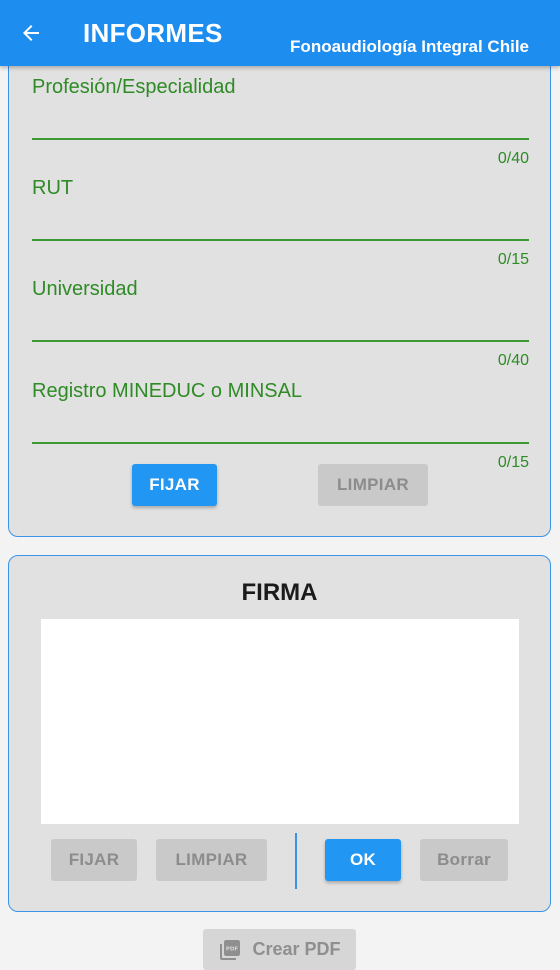 The image size is (560, 970). Describe the element at coordinates (94, 860) in the screenshot. I see `signature-fix-button: FIJAR` at that location.